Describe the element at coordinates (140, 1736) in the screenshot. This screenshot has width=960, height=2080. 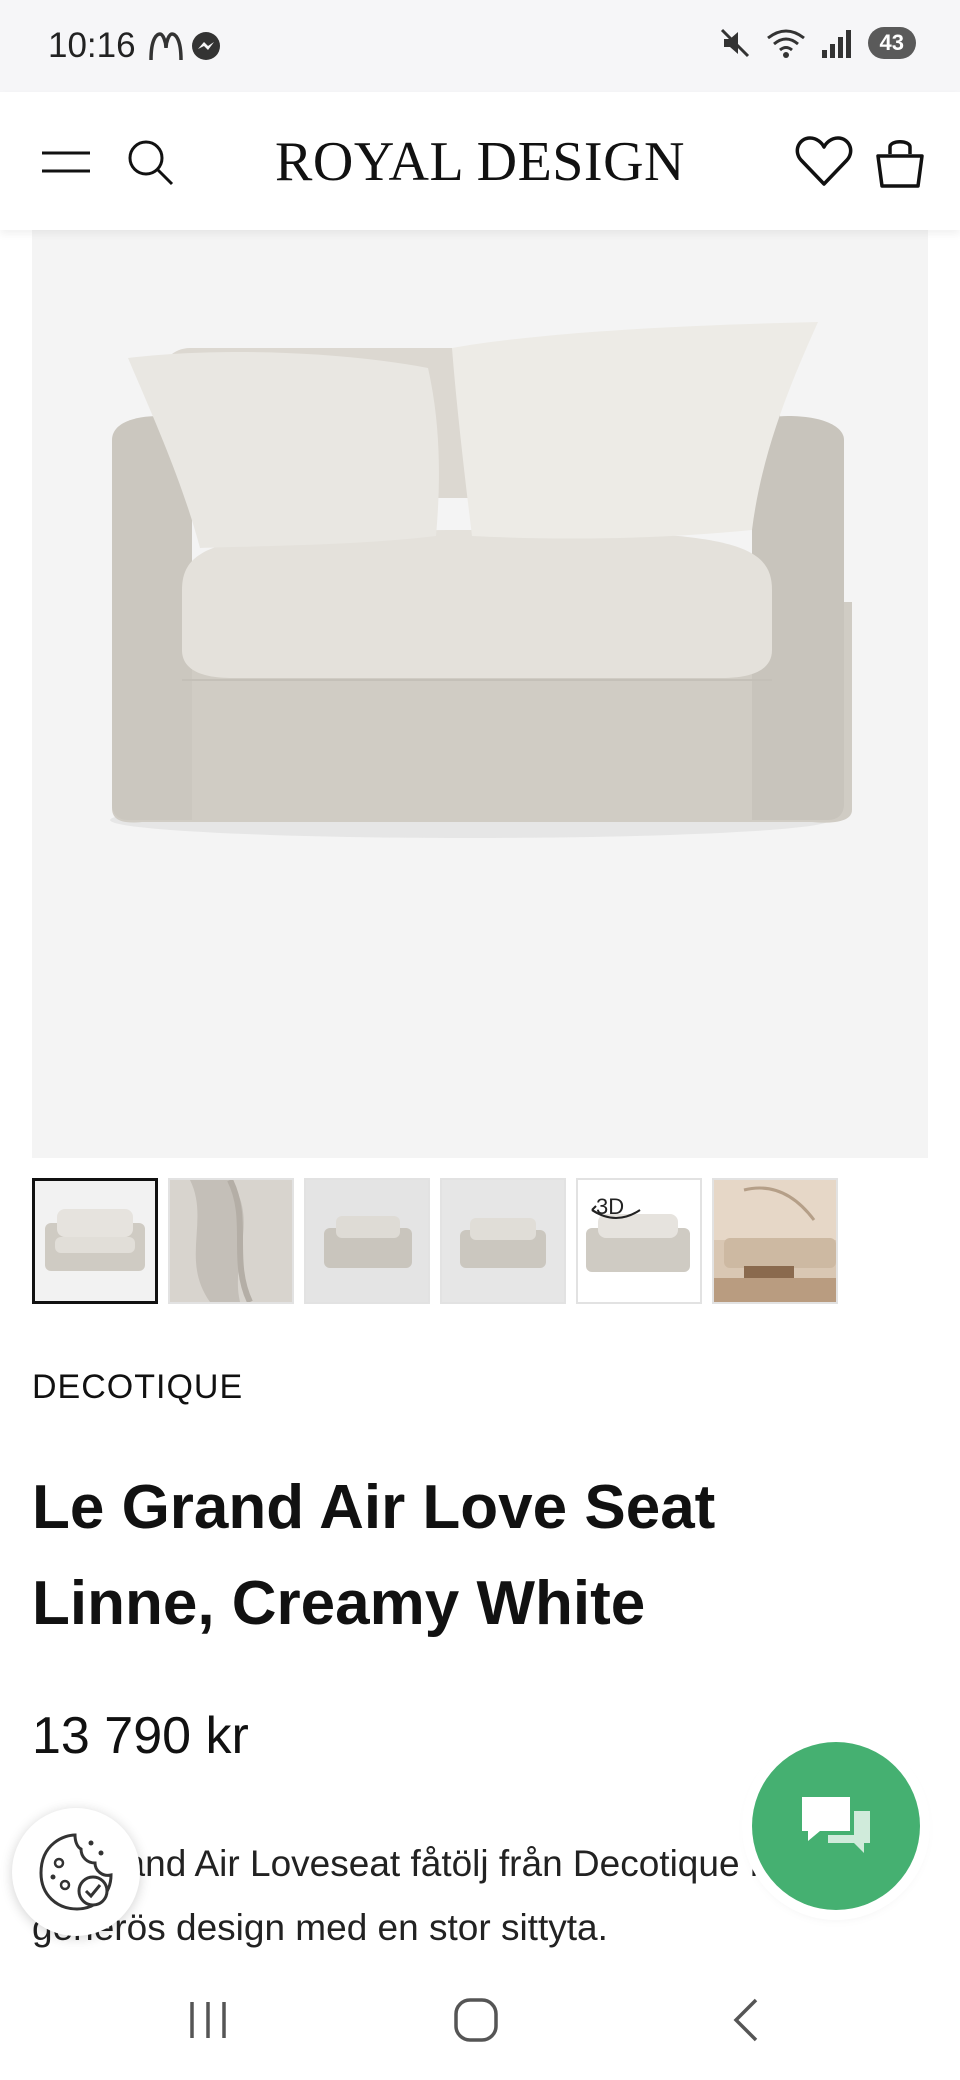
I see `product-price: 13 790 kr` at that location.